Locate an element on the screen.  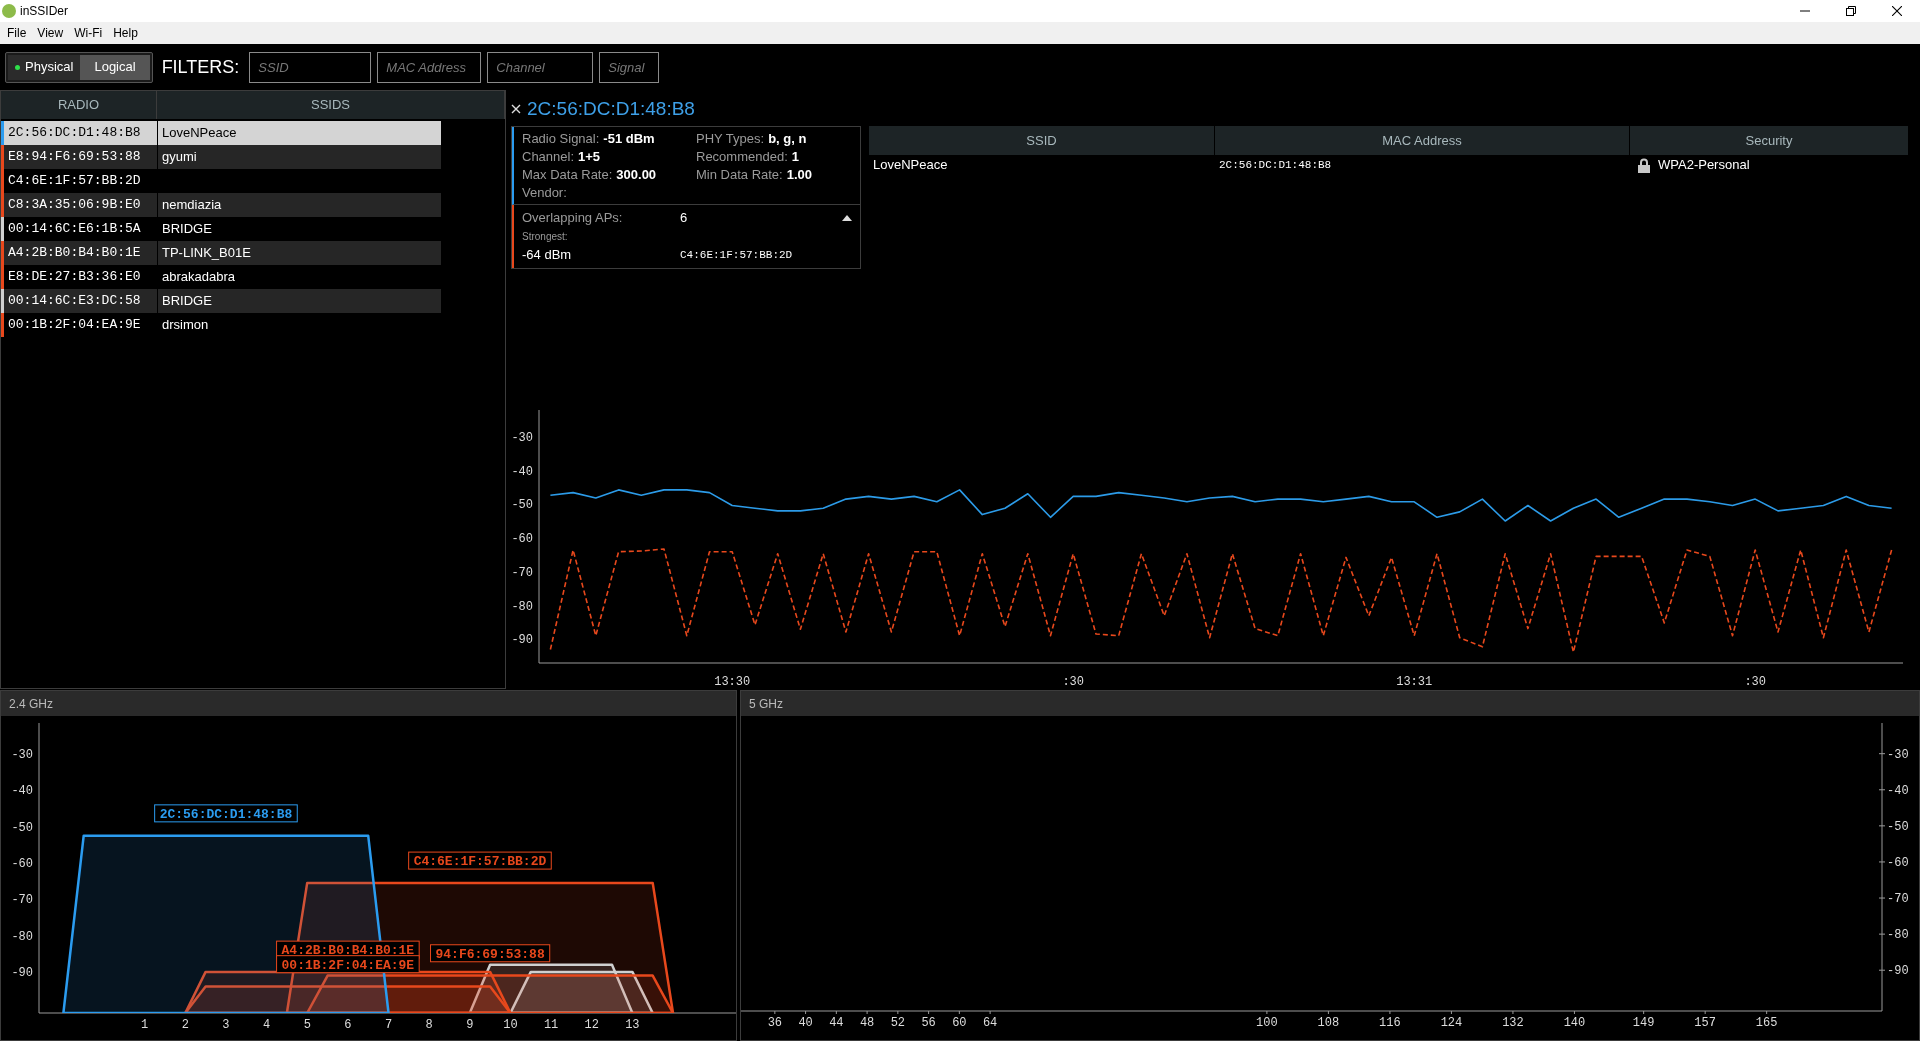
column-header: Security is located at coordinates (1769, 140).